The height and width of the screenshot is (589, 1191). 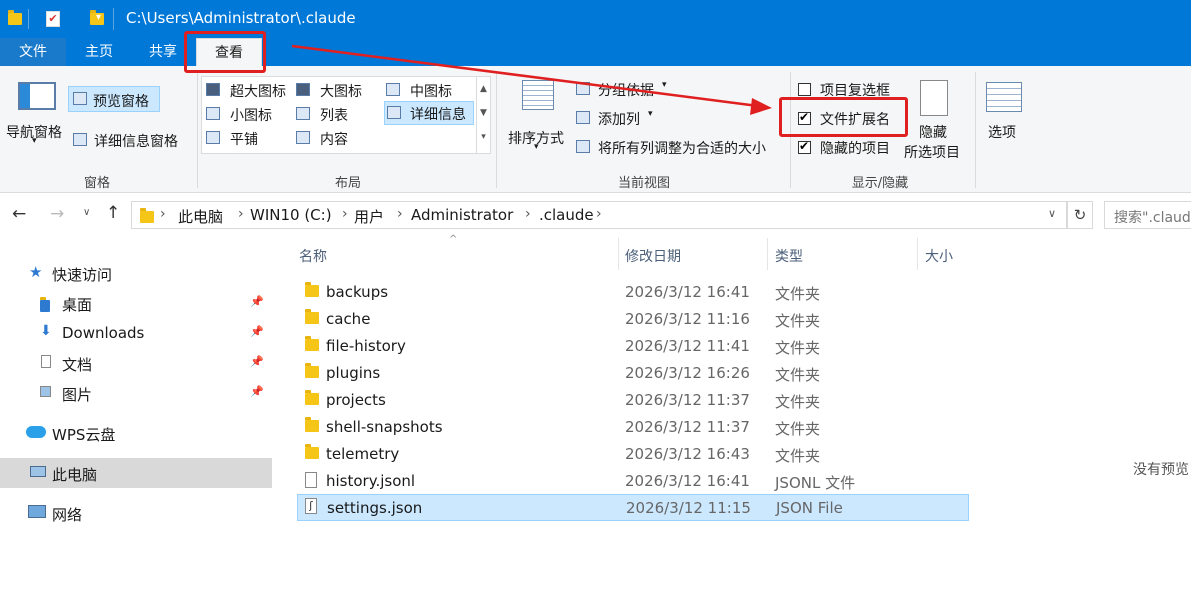 What do you see at coordinates (525, 76) in the screenshot?
I see `annotation-arrow-line` at bounding box center [525, 76].